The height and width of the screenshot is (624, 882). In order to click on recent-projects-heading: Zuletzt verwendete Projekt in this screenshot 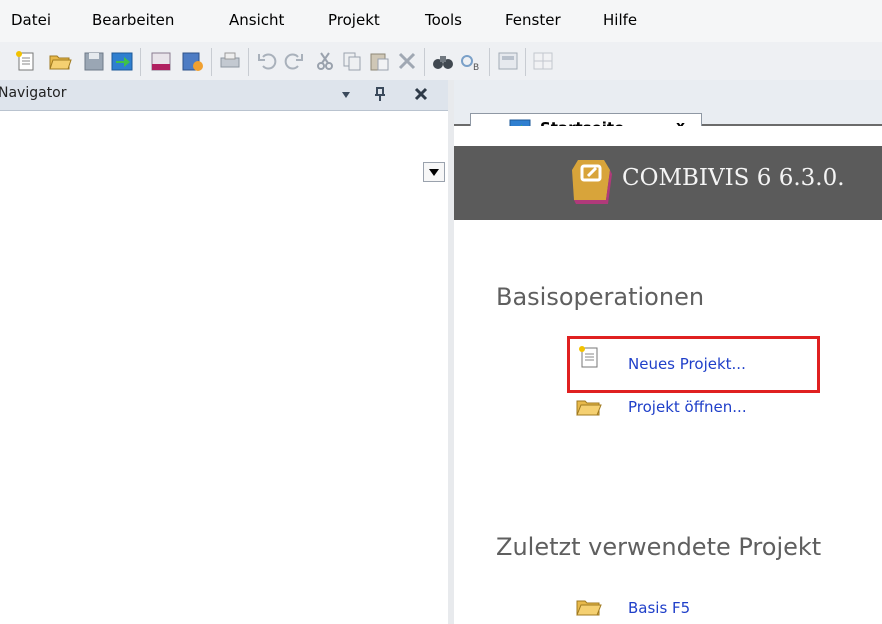, I will do `click(659, 547)`.